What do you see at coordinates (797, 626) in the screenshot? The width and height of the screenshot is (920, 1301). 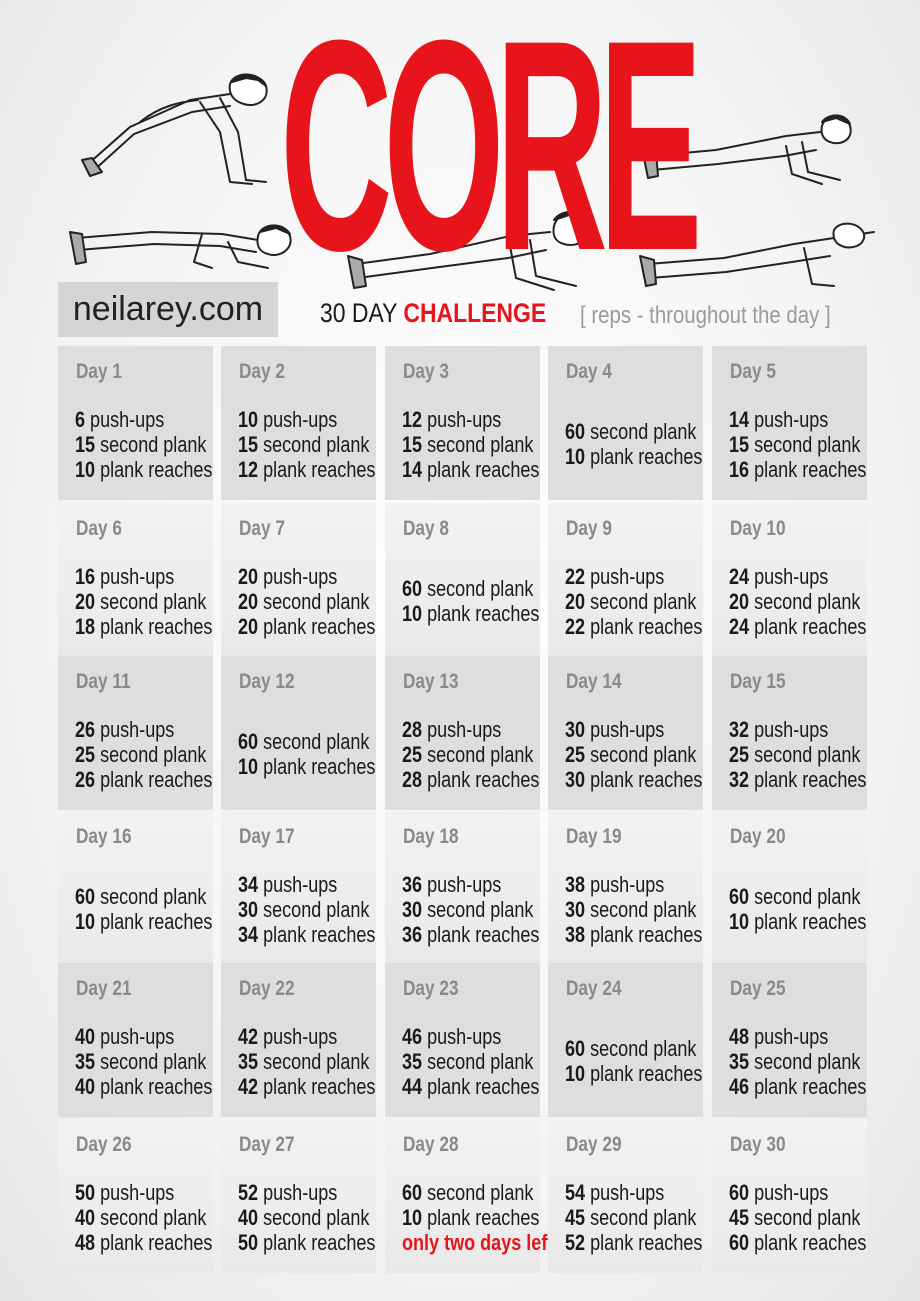 I see `exercise-line: 24 plank reaches` at bounding box center [797, 626].